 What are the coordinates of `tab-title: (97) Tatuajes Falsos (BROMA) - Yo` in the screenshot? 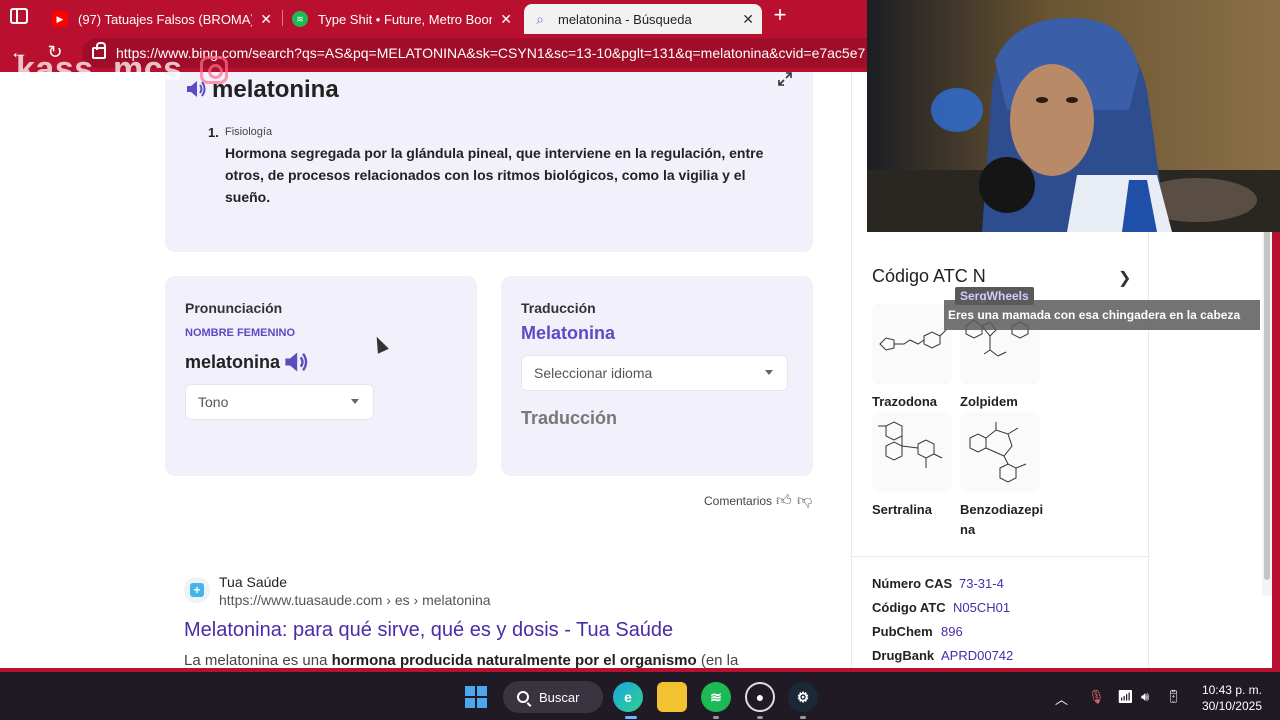 It's located at (165, 19).